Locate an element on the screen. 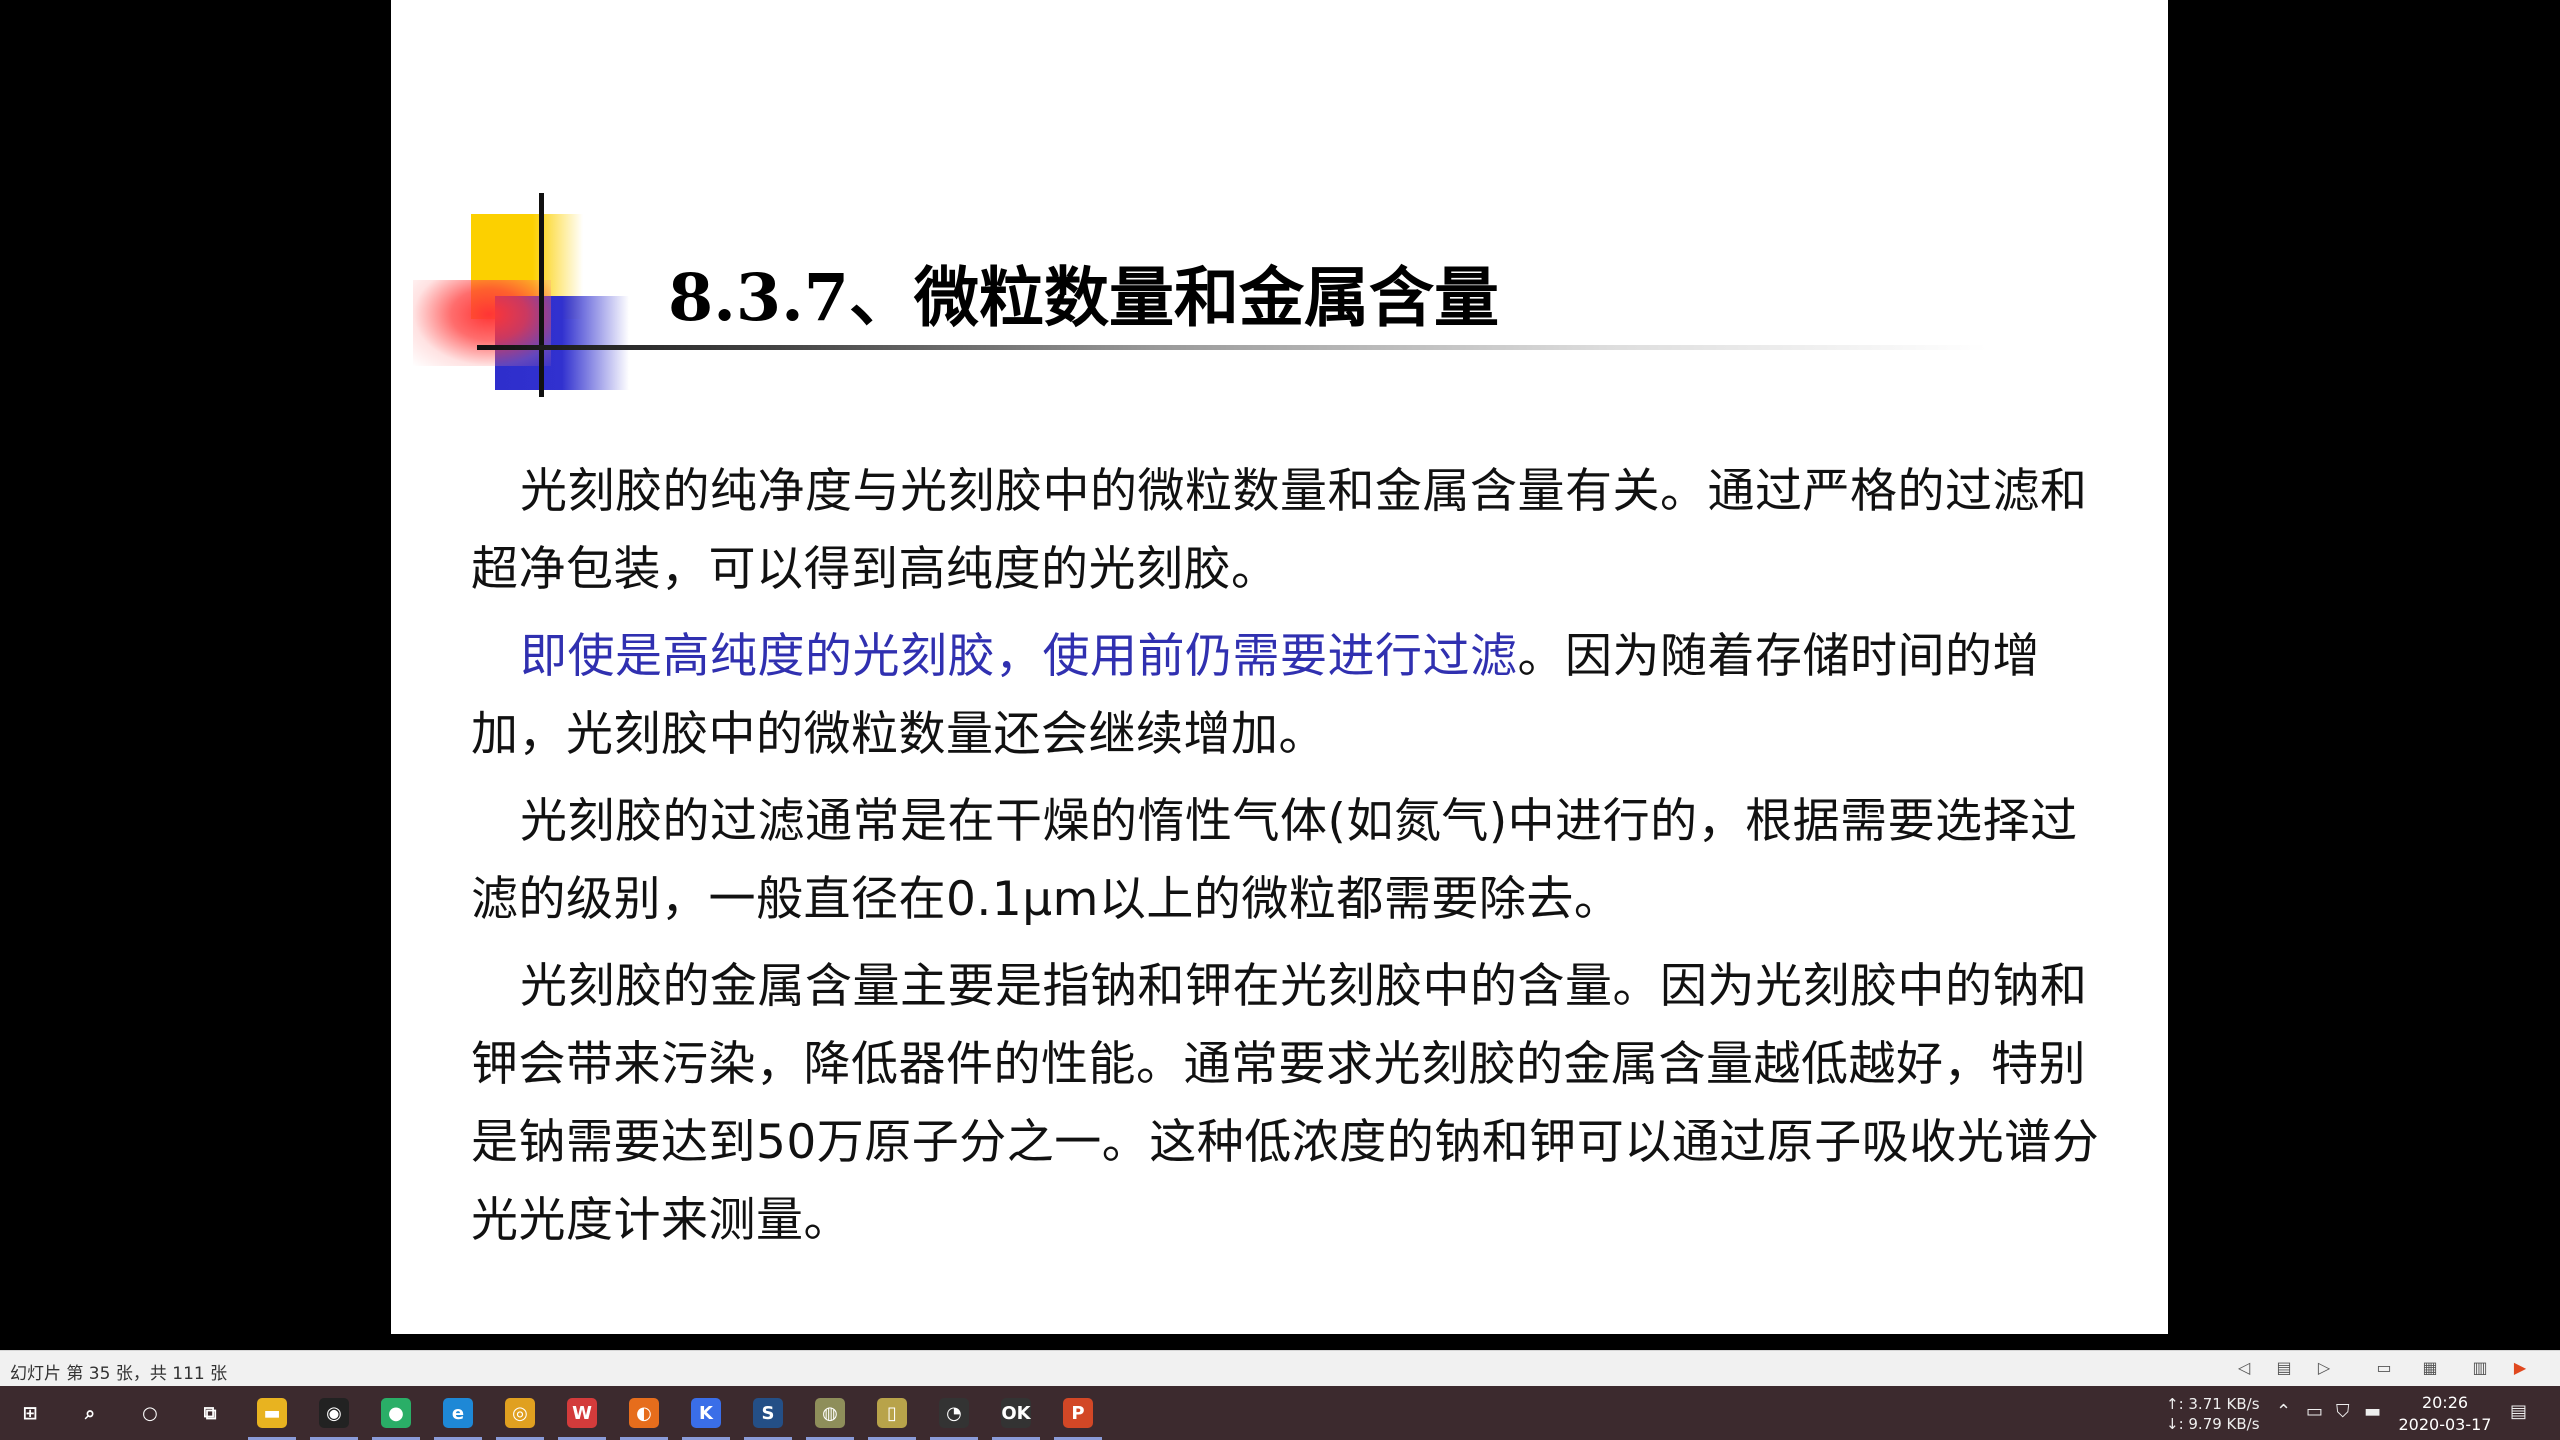 This screenshot has width=2560, height=1440. normal-view-icon: ▭ is located at coordinates (2384, 1368).